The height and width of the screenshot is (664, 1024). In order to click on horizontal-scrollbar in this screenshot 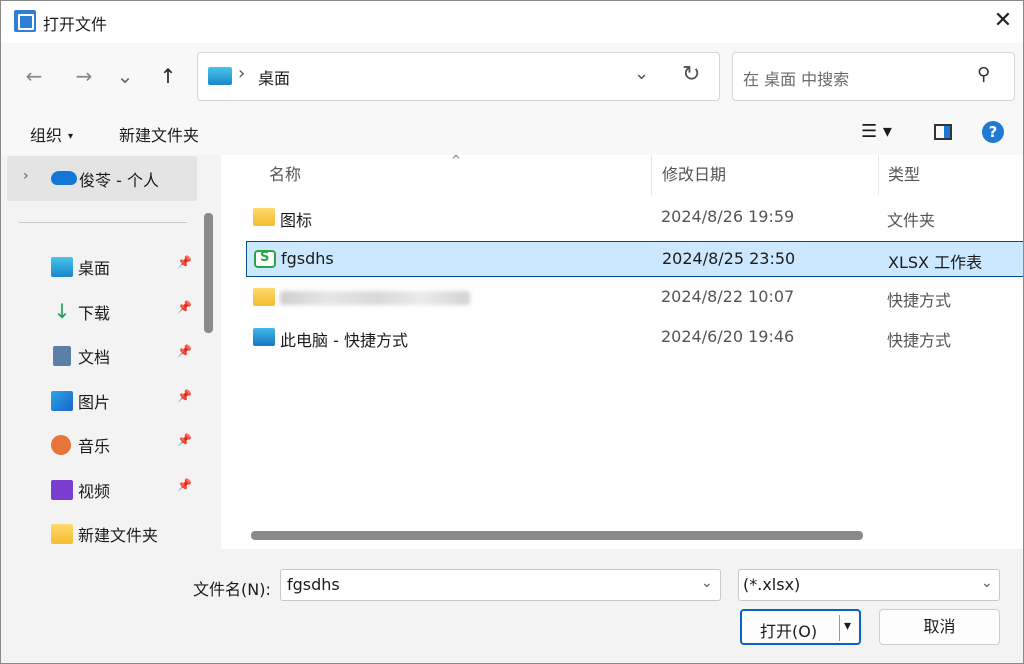, I will do `click(557, 535)`.